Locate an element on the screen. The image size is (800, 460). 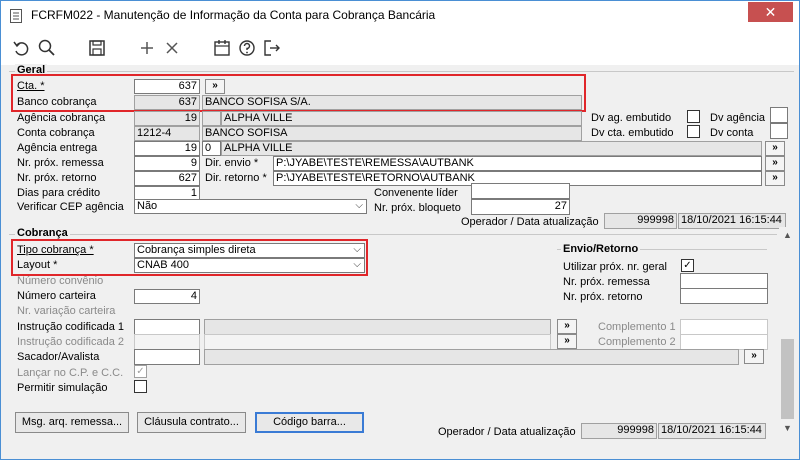
nr-prox-bloqueto-label: Nr. próx. bloqueto is located at coordinates (417, 208).